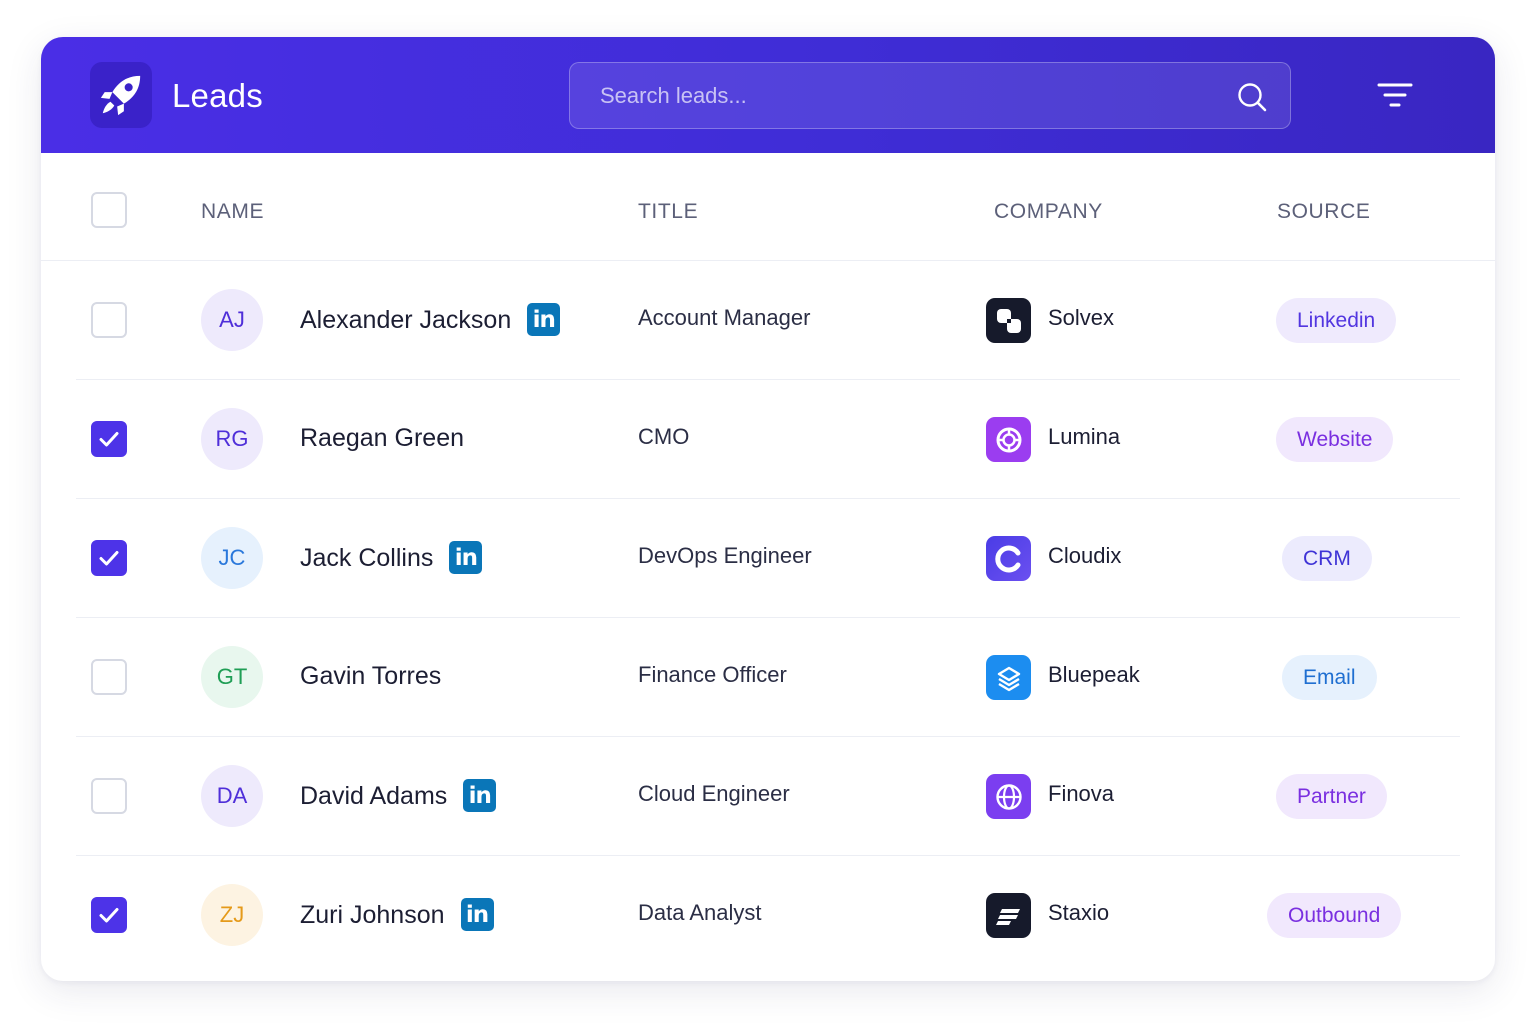  What do you see at coordinates (109, 210) in the screenshot?
I see `select-all-checkbox` at bounding box center [109, 210].